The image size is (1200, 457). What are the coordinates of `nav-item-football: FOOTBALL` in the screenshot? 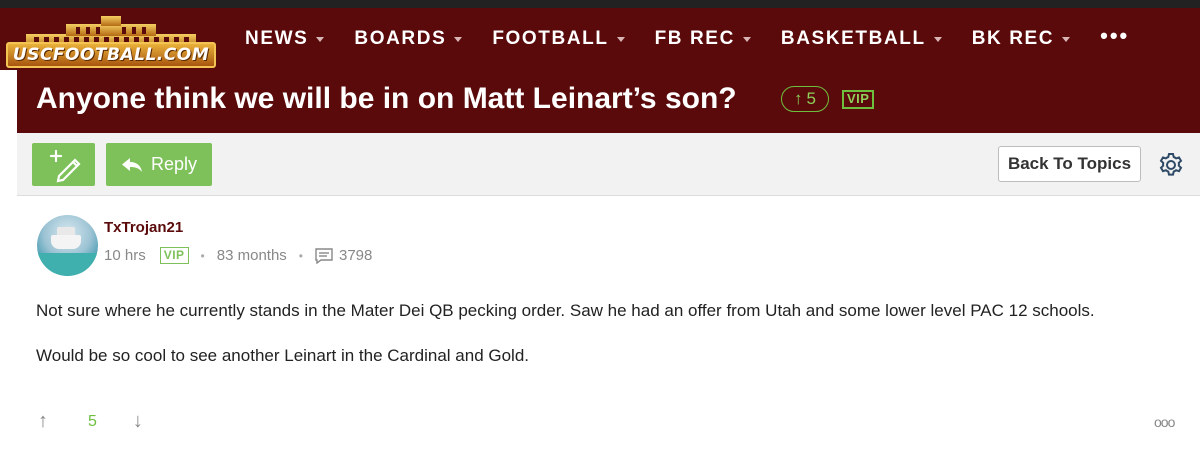 It's located at (558, 39).